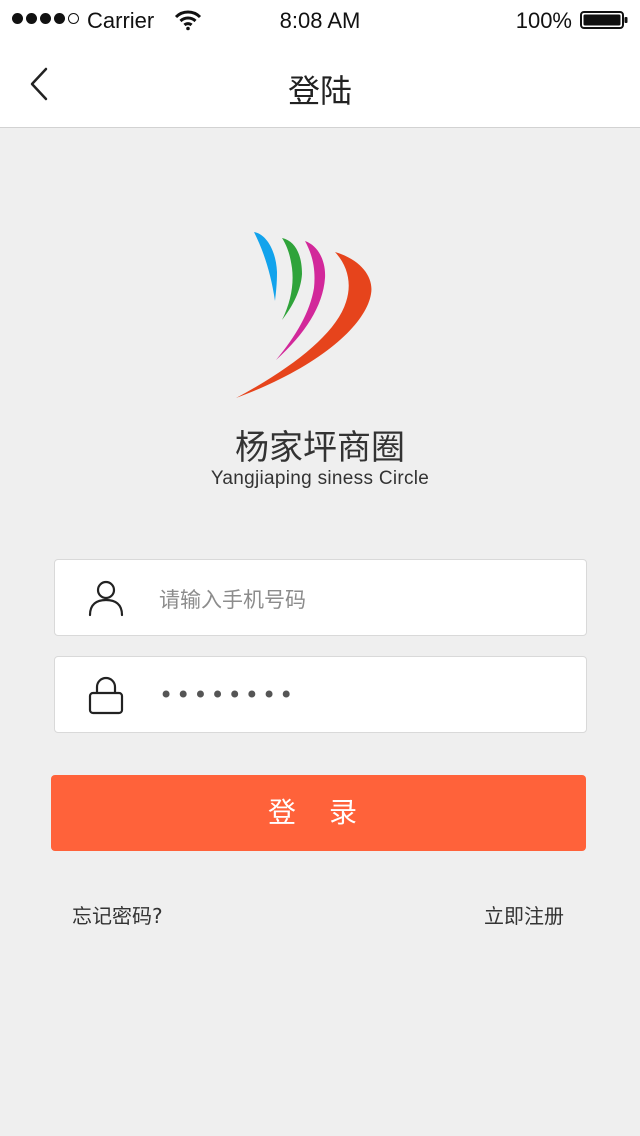  Describe the element at coordinates (319, 91) in the screenshot. I see `page-title: 登陆` at that location.